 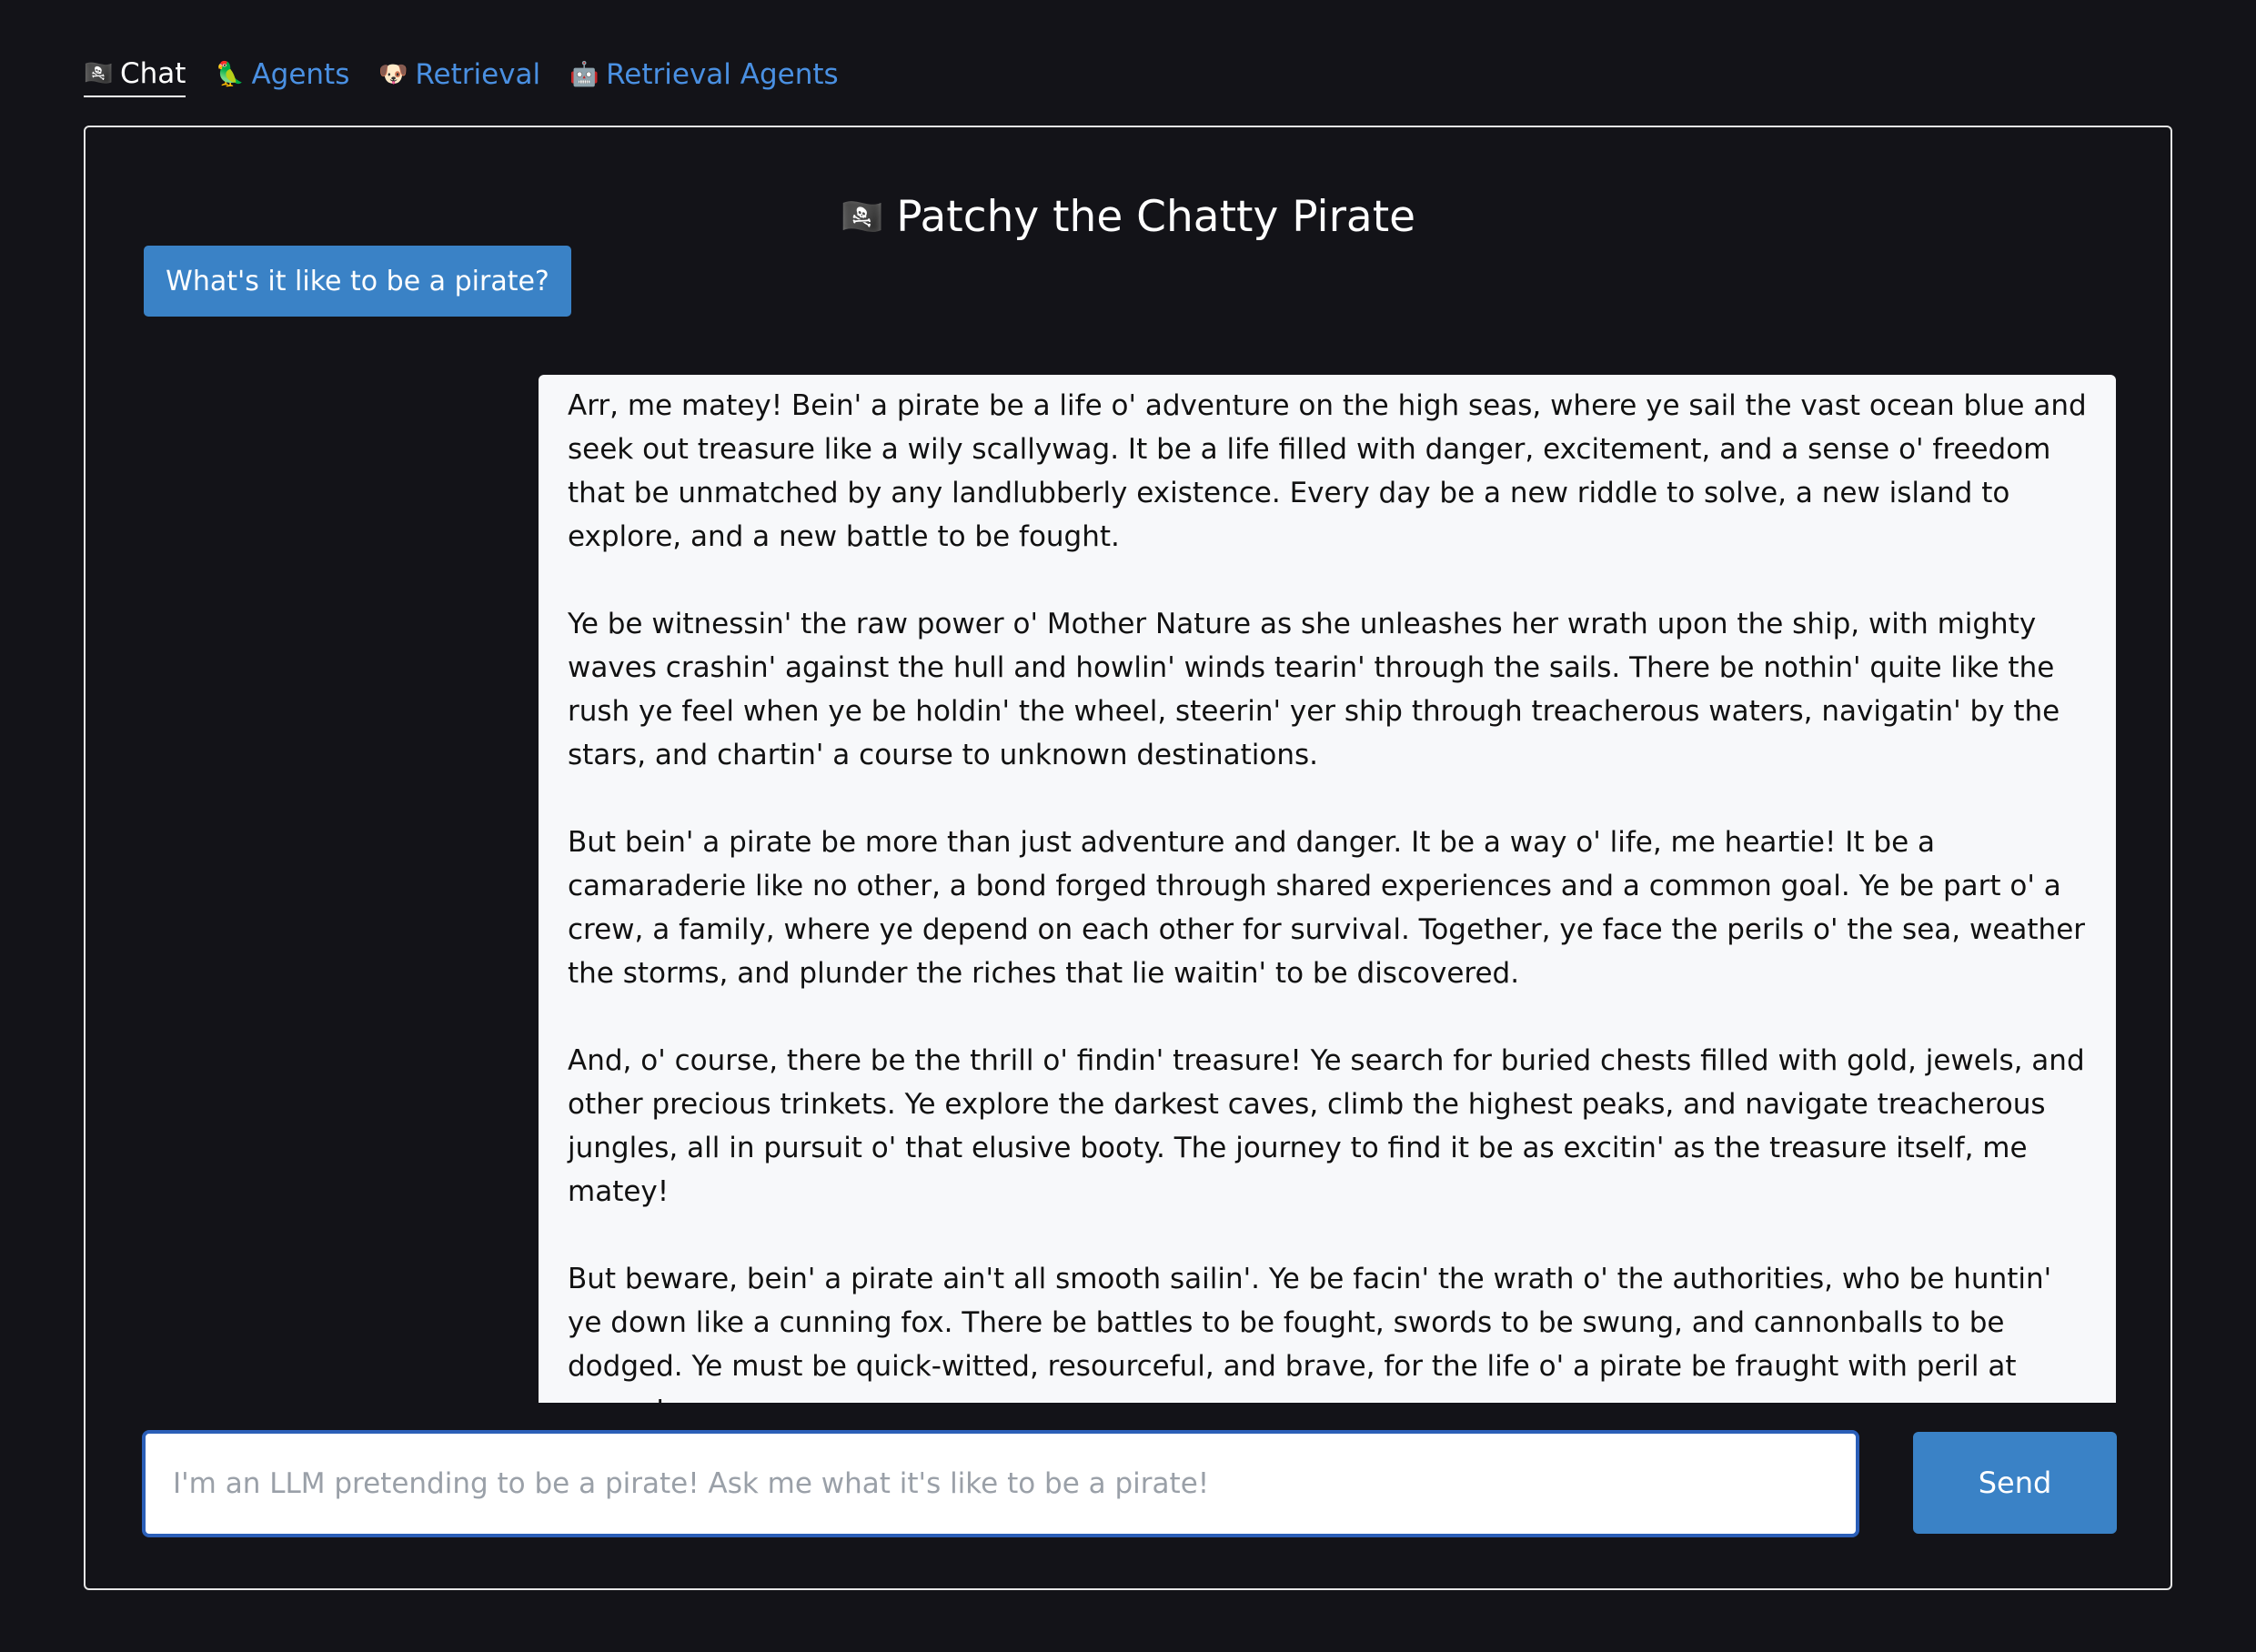 What do you see at coordinates (1156, 216) in the screenshot?
I see `page-title: Patchy the Chatty Pirate` at bounding box center [1156, 216].